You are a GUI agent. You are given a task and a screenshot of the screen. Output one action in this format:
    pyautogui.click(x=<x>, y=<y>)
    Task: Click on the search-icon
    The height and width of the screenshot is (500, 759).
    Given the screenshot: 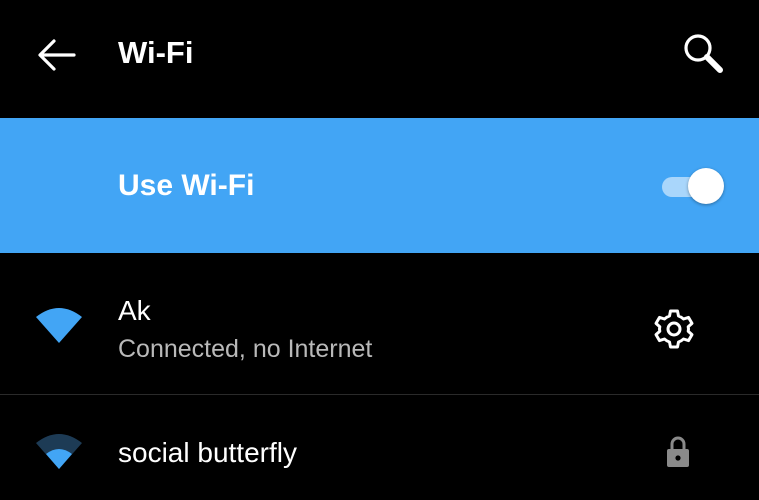 What is the action you would take?
    pyautogui.click(x=703, y=53)
    